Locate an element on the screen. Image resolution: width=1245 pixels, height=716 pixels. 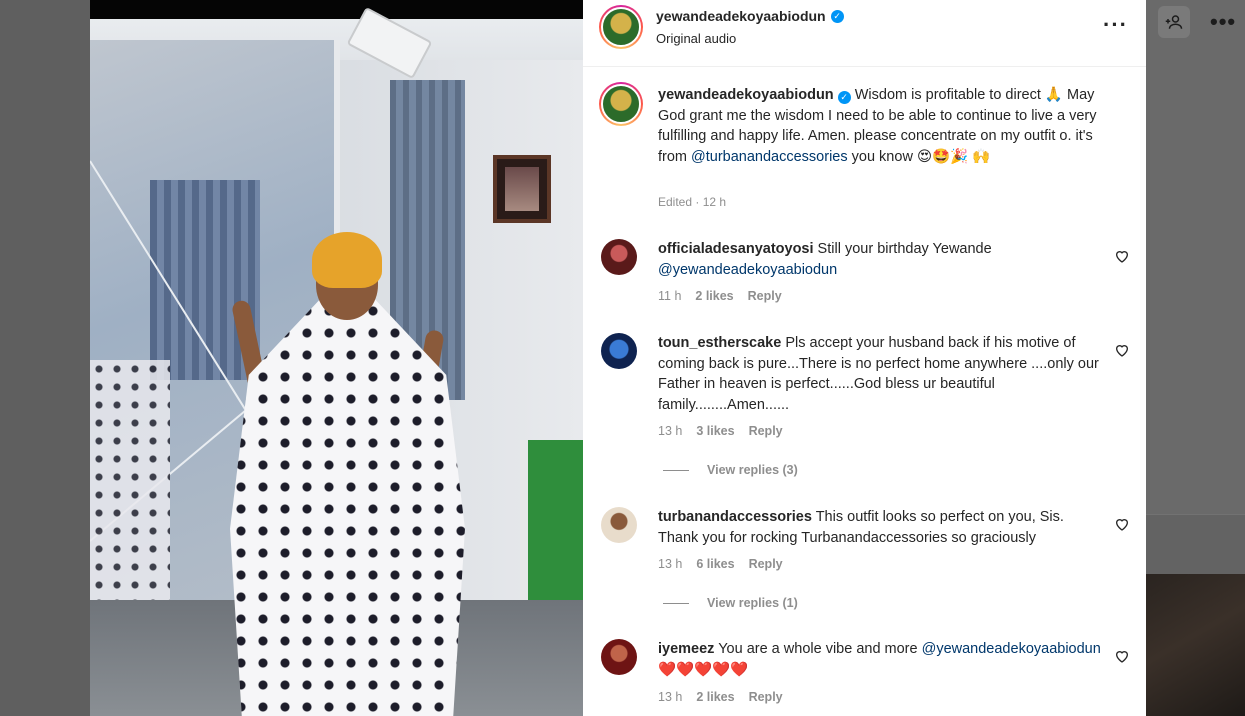
background-photo is located at coordinates (1195, 645).